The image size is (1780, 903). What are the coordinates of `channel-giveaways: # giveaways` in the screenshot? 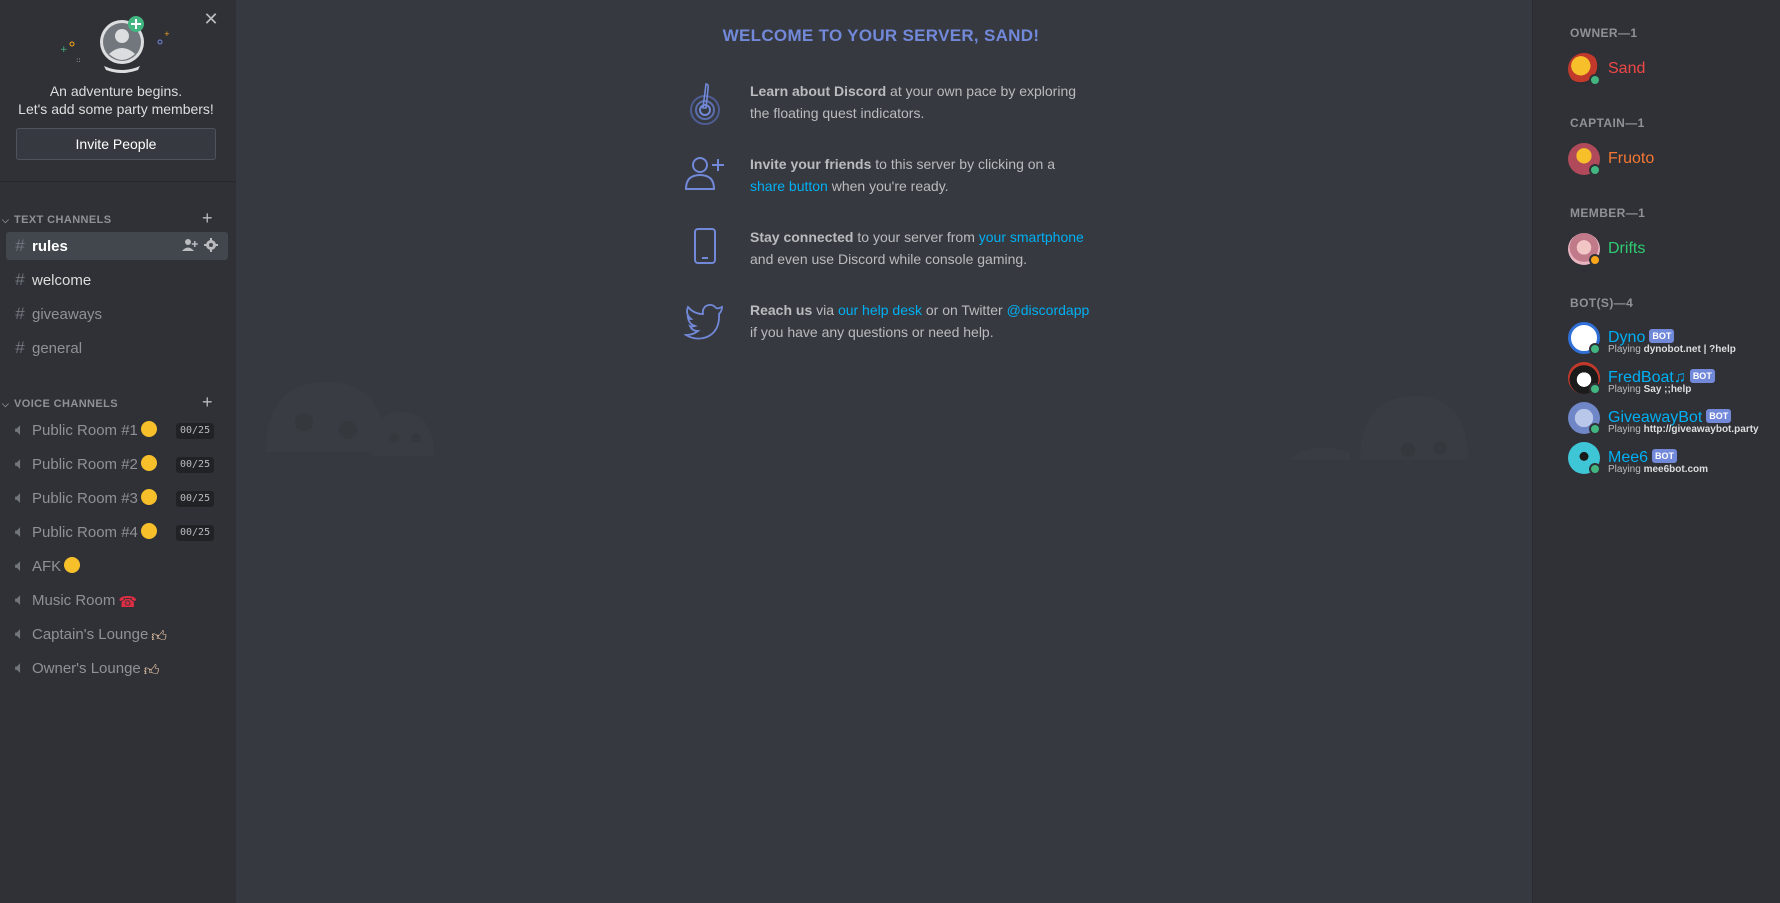 It's located at (117, 314).